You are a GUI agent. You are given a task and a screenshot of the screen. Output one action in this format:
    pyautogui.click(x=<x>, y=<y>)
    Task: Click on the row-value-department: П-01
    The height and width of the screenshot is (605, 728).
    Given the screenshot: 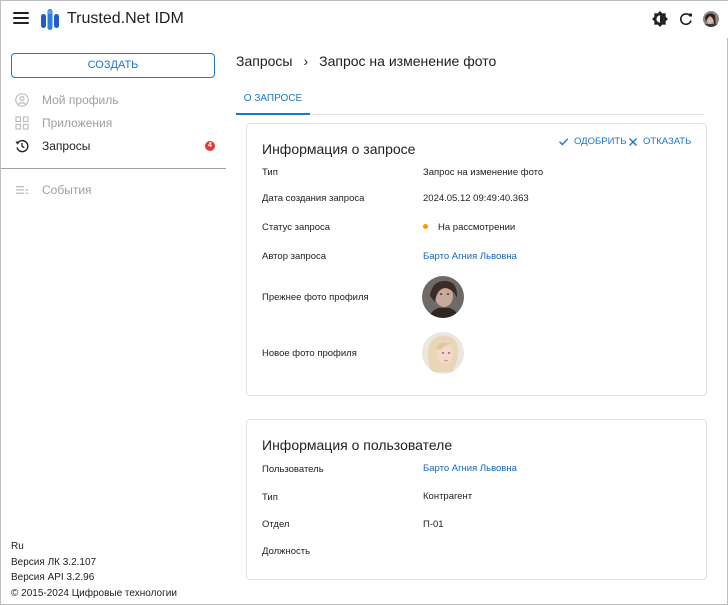 What is the action you would take?
    pyautogui.click(x=433, y=524)
    